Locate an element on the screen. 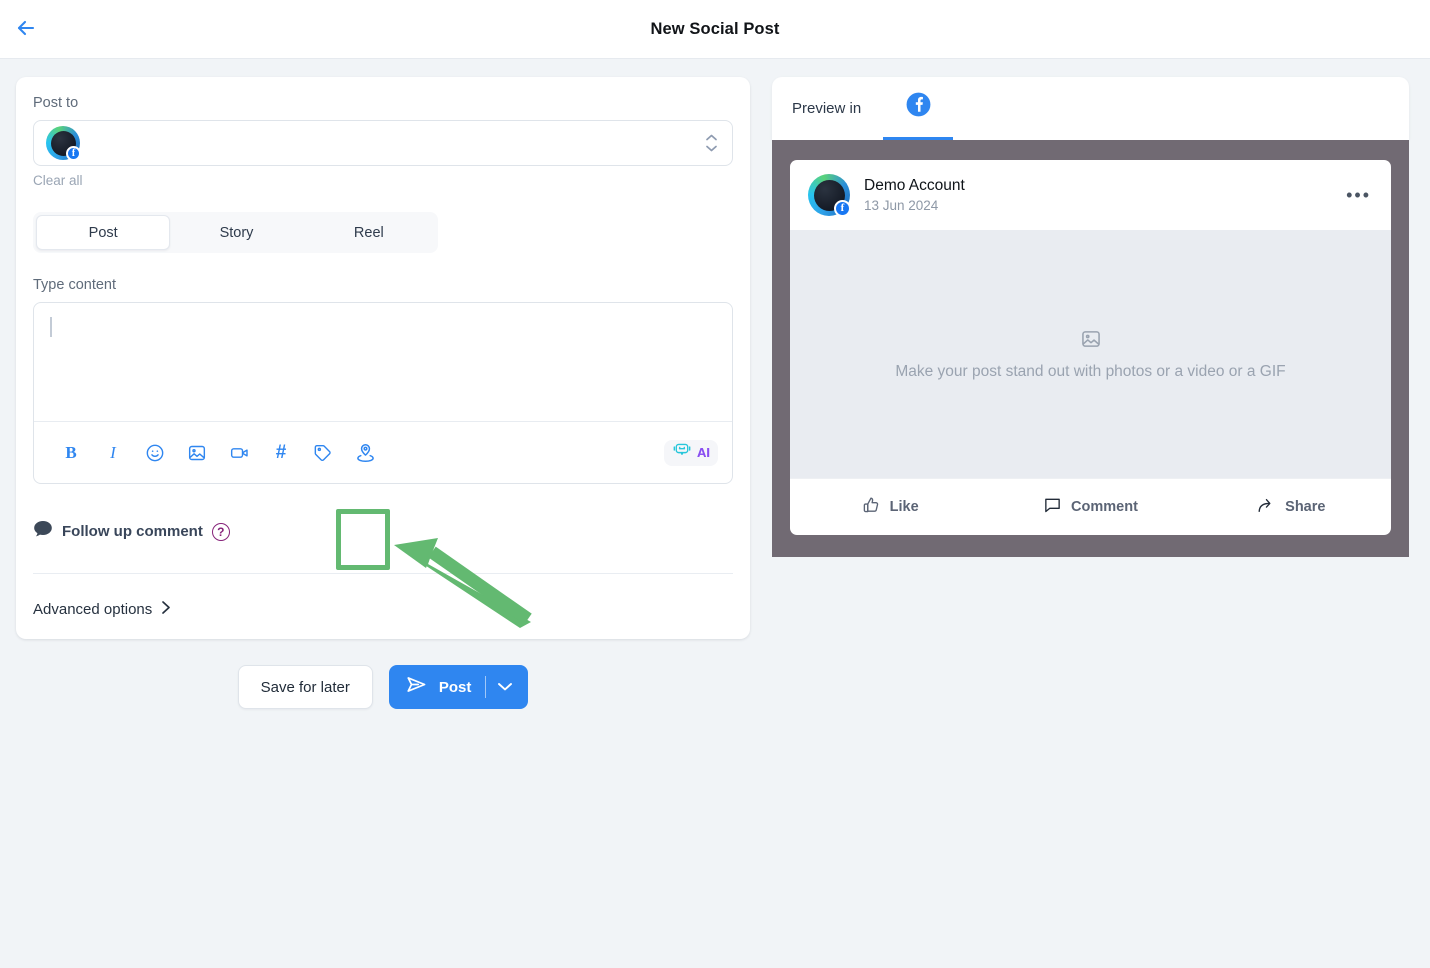  share-label: Share is located at coordinates (1305, 507).